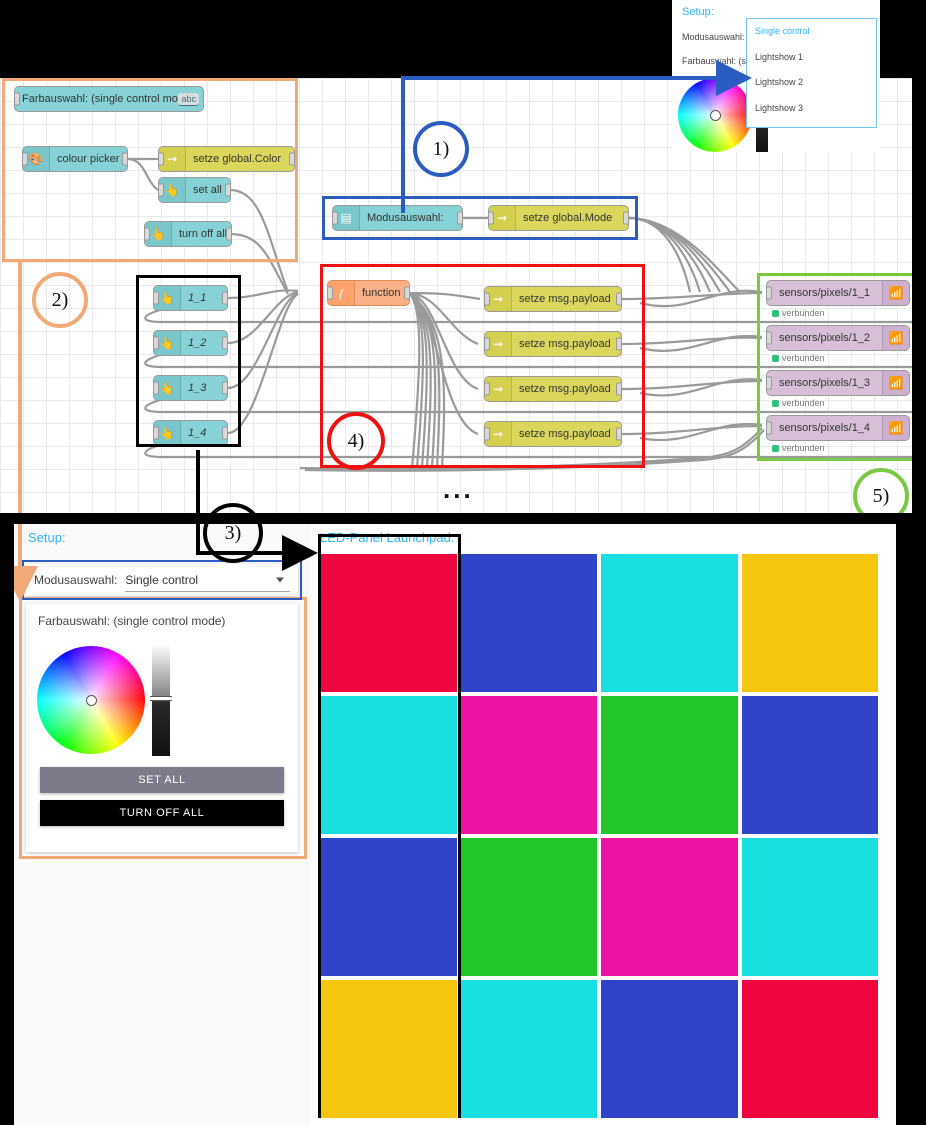 Image resolution: width=926 pixels, height=1125 pixels. I want to click on dashboard-setup-title: Setup:, so click(47, 537).